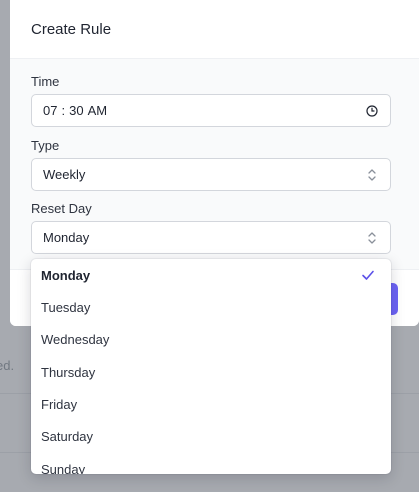 This screenshot has width=419, height=492. I want to click on option-sunday: Sunday, so click(211, 464).